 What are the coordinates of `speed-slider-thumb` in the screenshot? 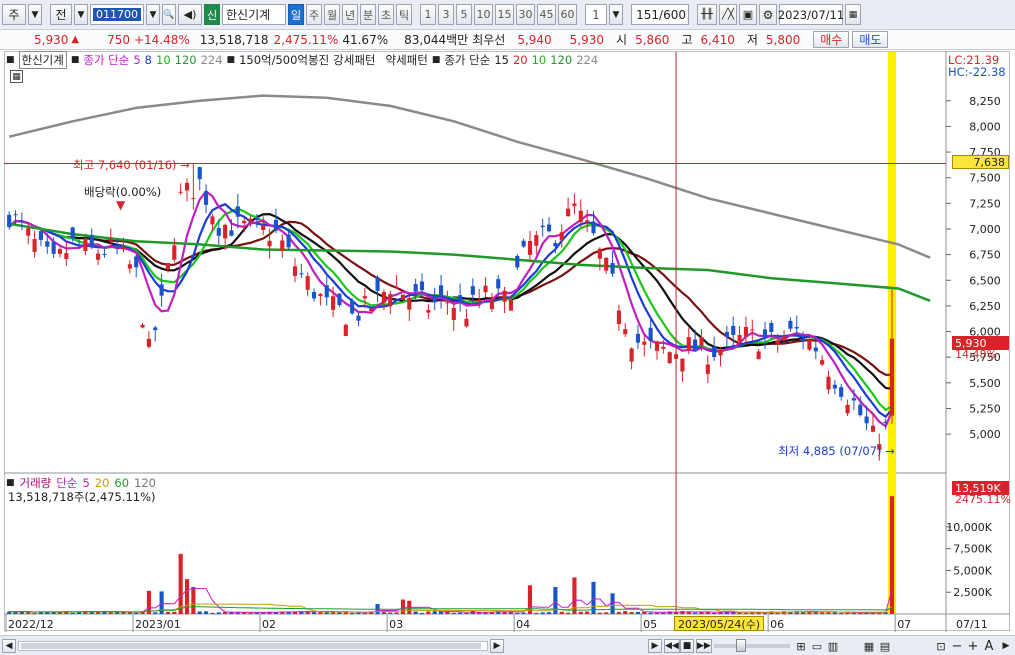 It's located at (741, 645).